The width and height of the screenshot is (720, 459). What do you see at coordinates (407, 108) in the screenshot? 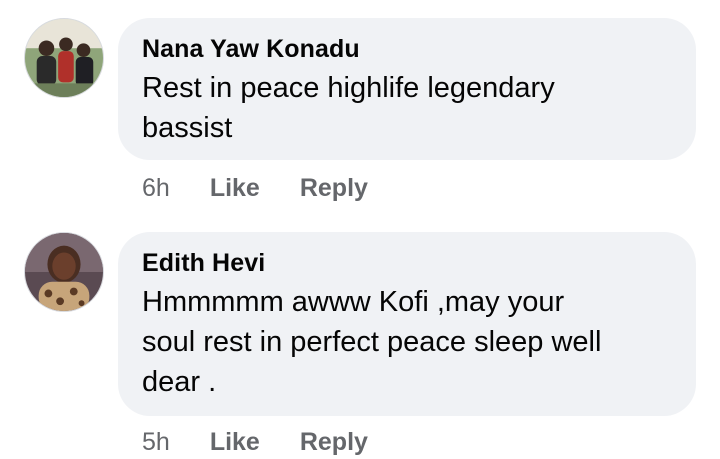
I see `comment-text: Rest in peace highlife legendary bassist` at bounding box center [407, 108].